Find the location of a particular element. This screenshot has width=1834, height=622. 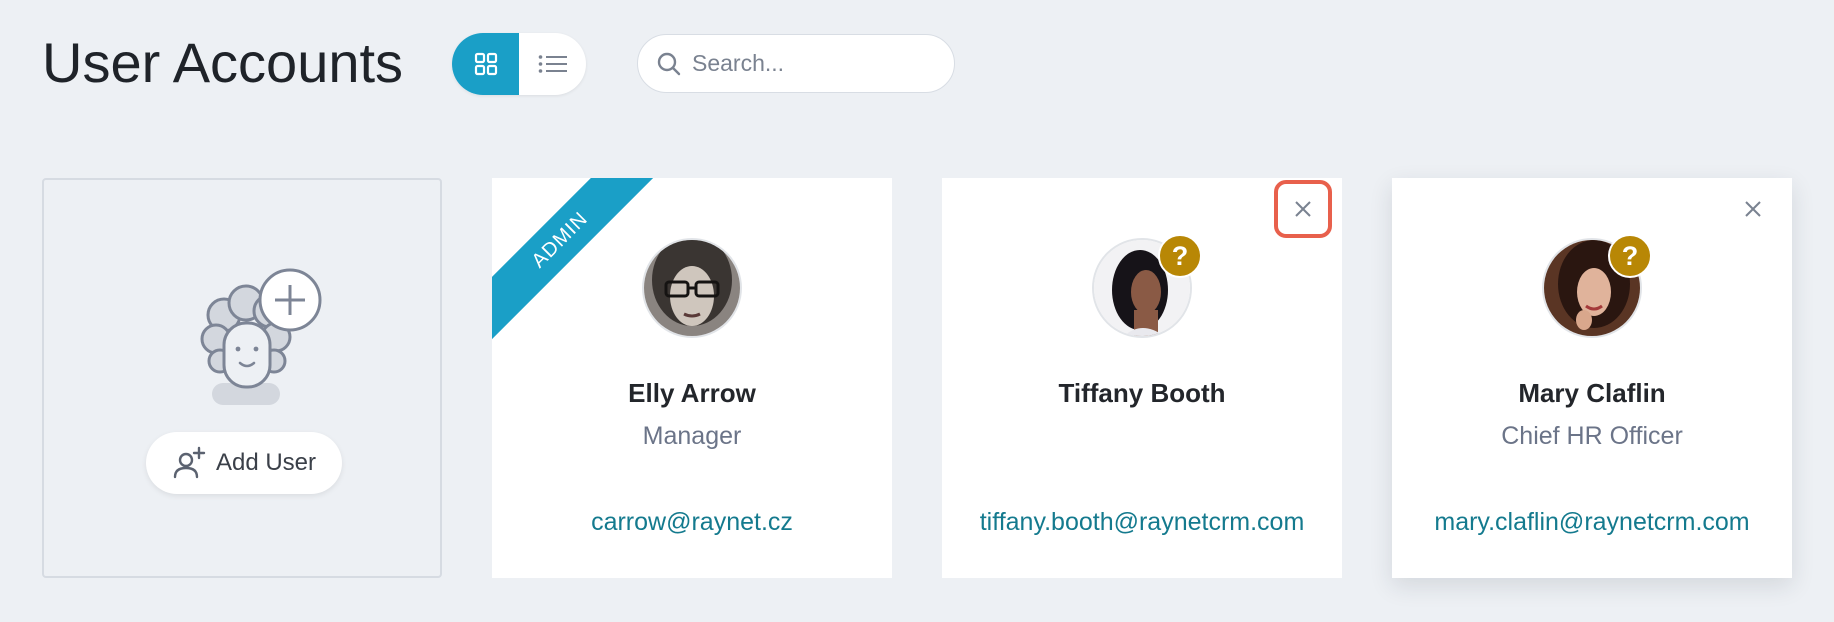

page-title: User Accounts is located at coordinates (223, 62).